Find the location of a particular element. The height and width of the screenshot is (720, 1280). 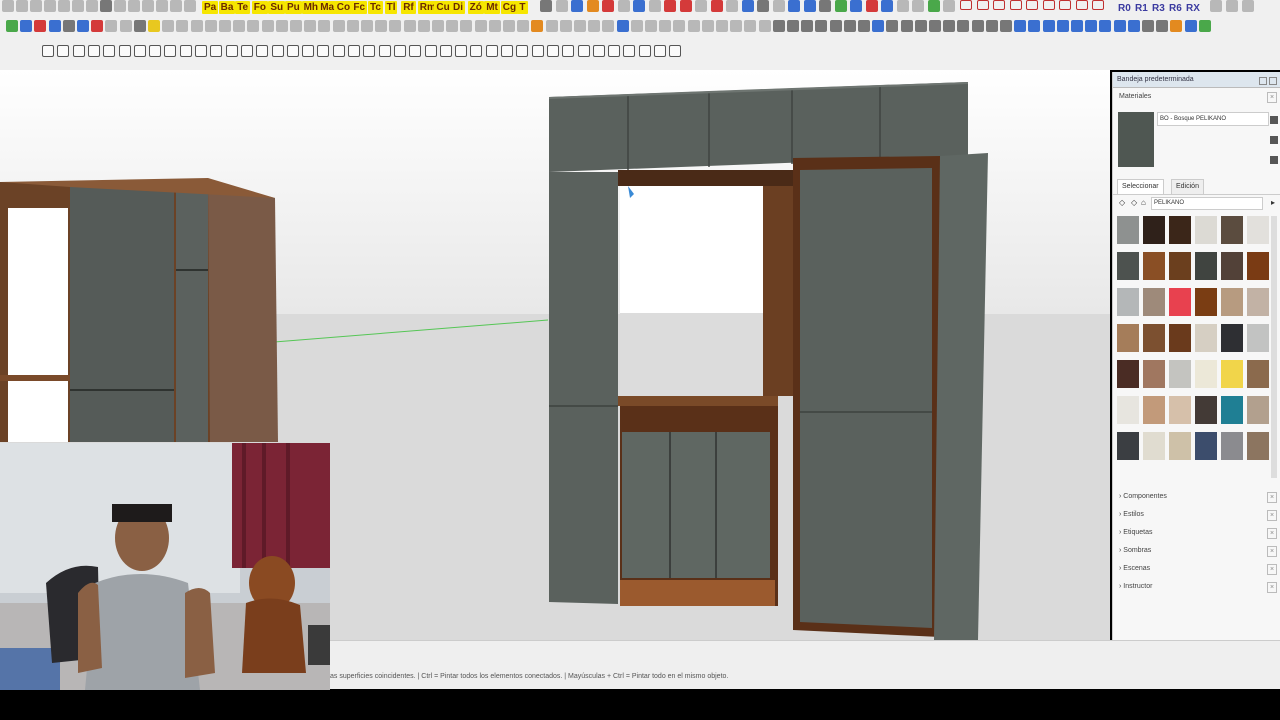

rotate-button: R1 is located at coordinates (1141, 8).